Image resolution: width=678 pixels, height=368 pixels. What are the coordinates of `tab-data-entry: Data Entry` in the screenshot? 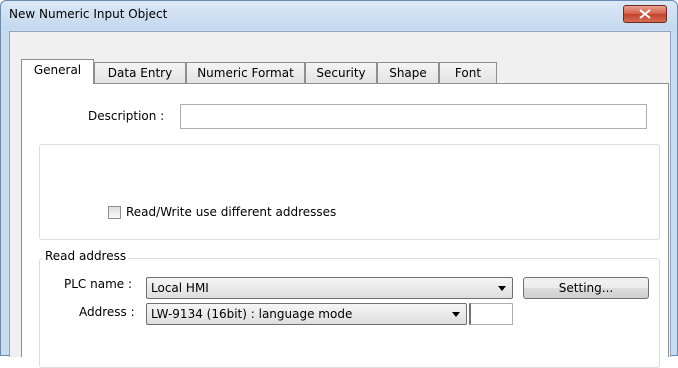 It's located at (140, 73).